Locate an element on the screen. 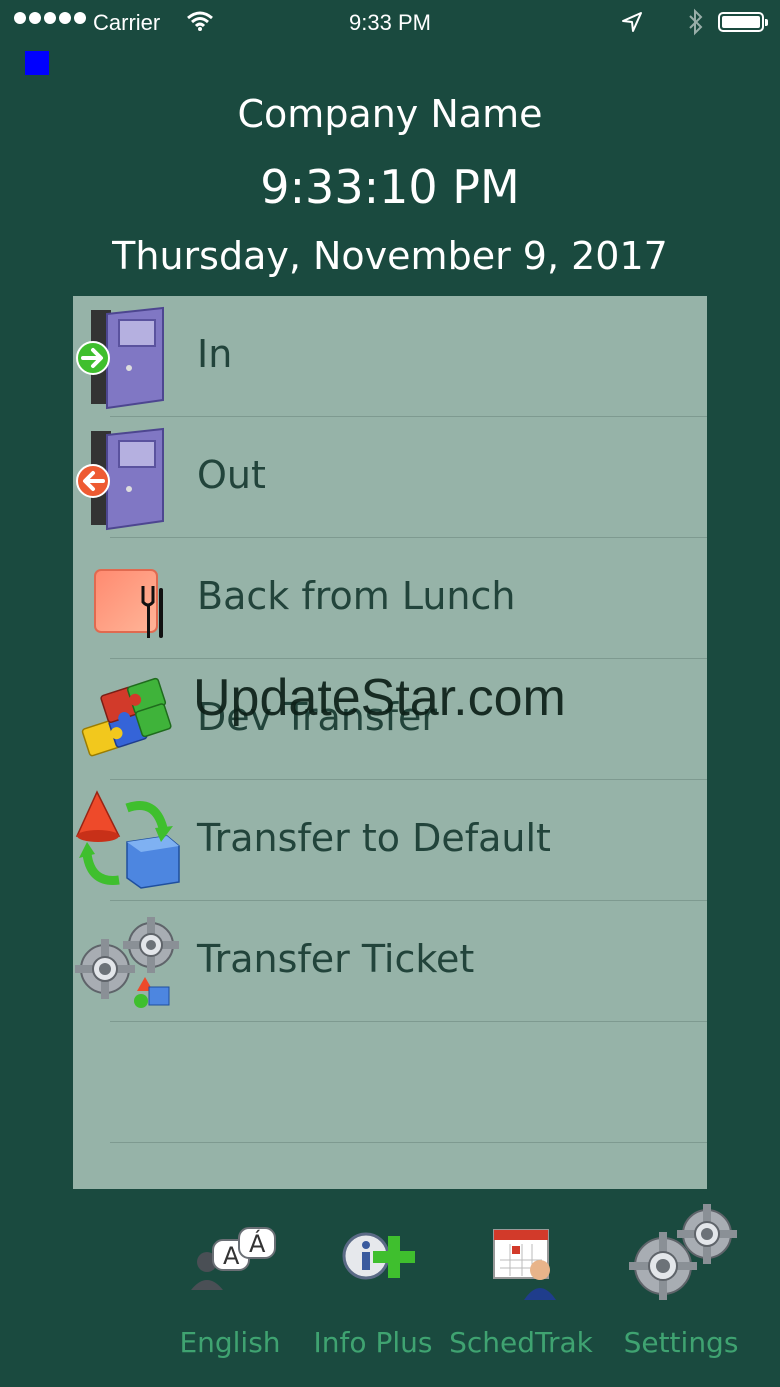 The height and width of the screenshot is (1387, 780). menu-item-label: Out is located at coordinates (231, 475).